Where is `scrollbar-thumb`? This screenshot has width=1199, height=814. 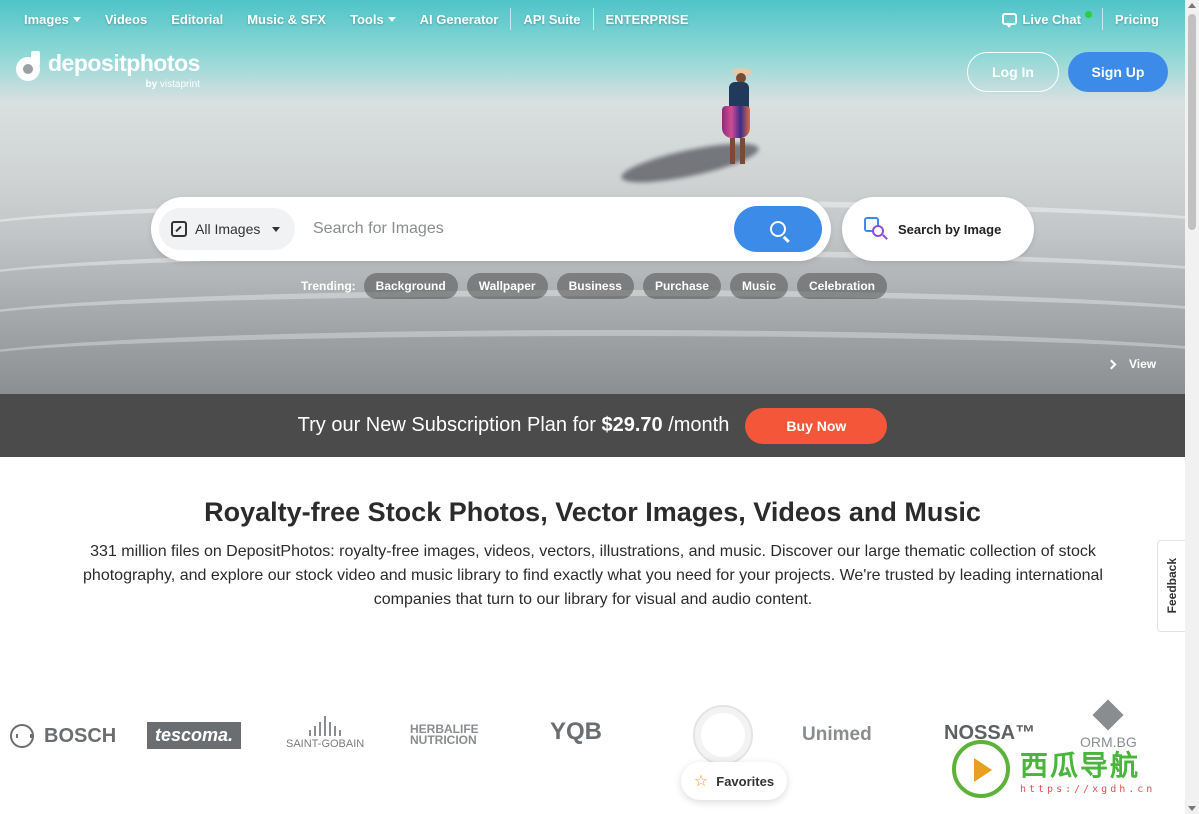 scrollbar-thumb is located at coordinates (1192, 122).